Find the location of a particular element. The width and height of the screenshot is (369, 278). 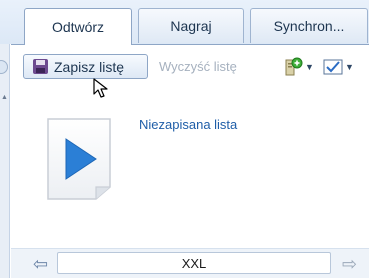

clear-list-label: Wyczyść listę is located at coordinates (198, 66).